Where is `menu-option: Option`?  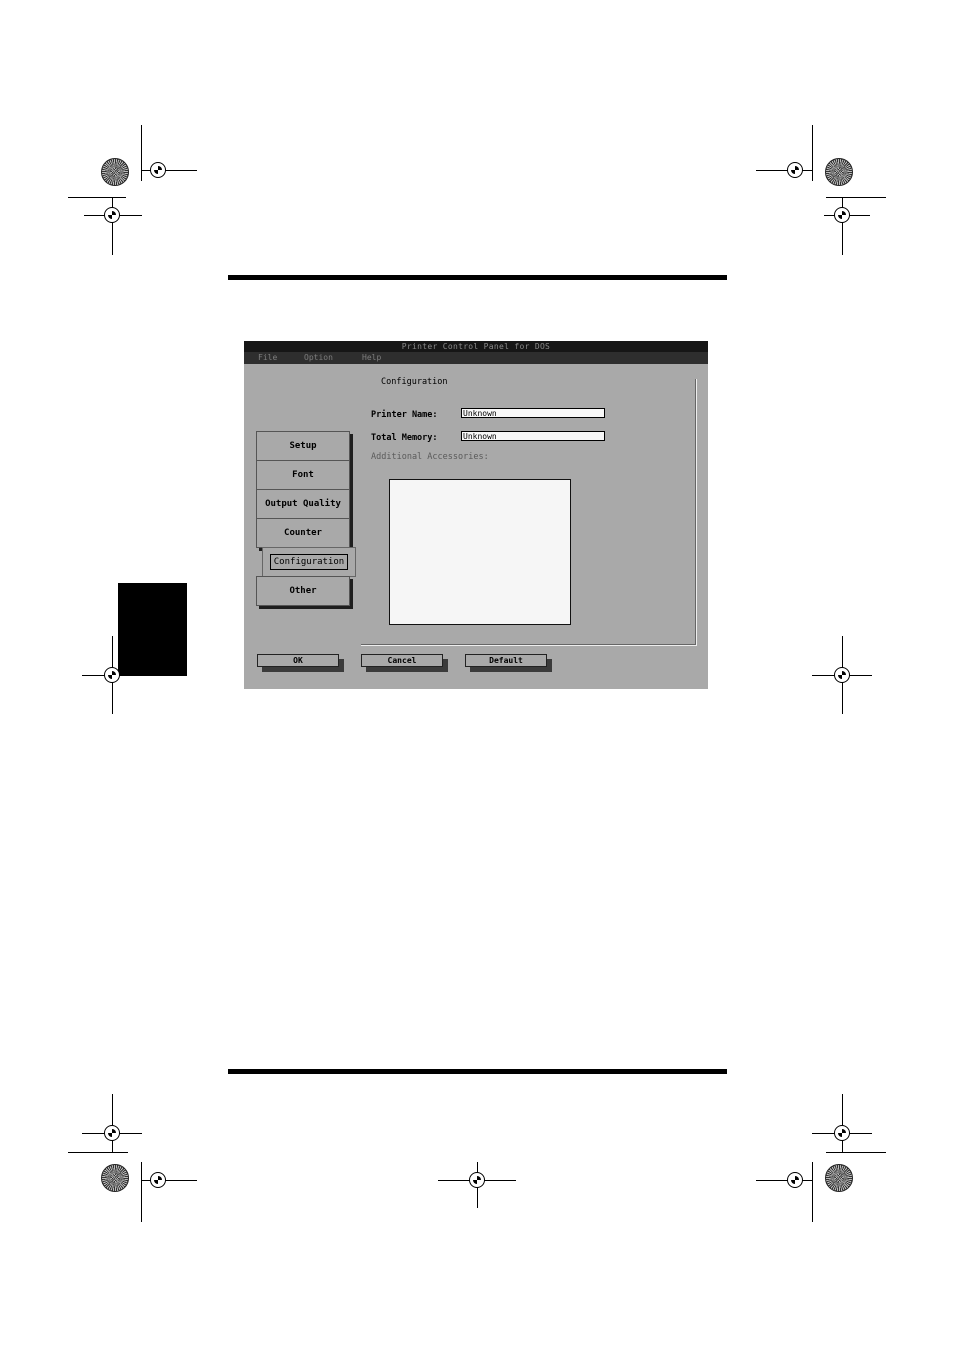
menu-option: Option is located at coordinates (318, 358).